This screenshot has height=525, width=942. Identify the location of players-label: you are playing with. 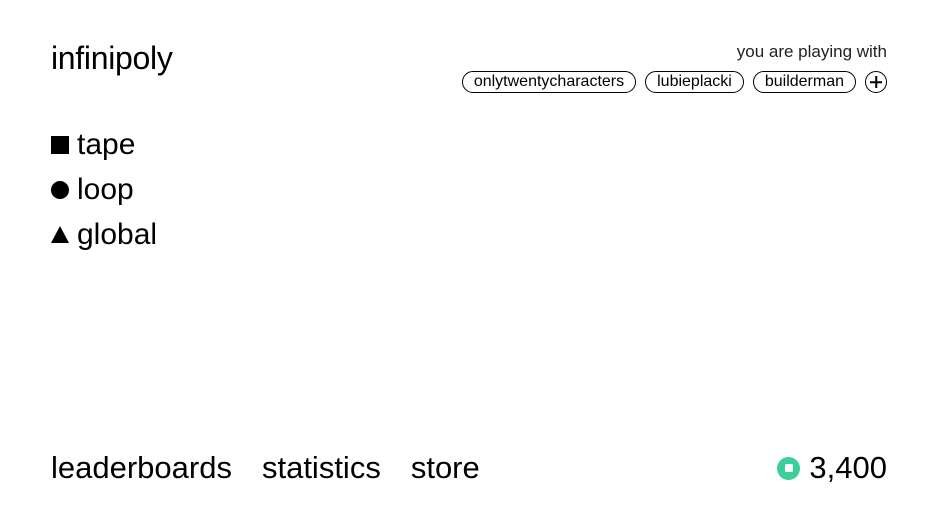
(811, 51).